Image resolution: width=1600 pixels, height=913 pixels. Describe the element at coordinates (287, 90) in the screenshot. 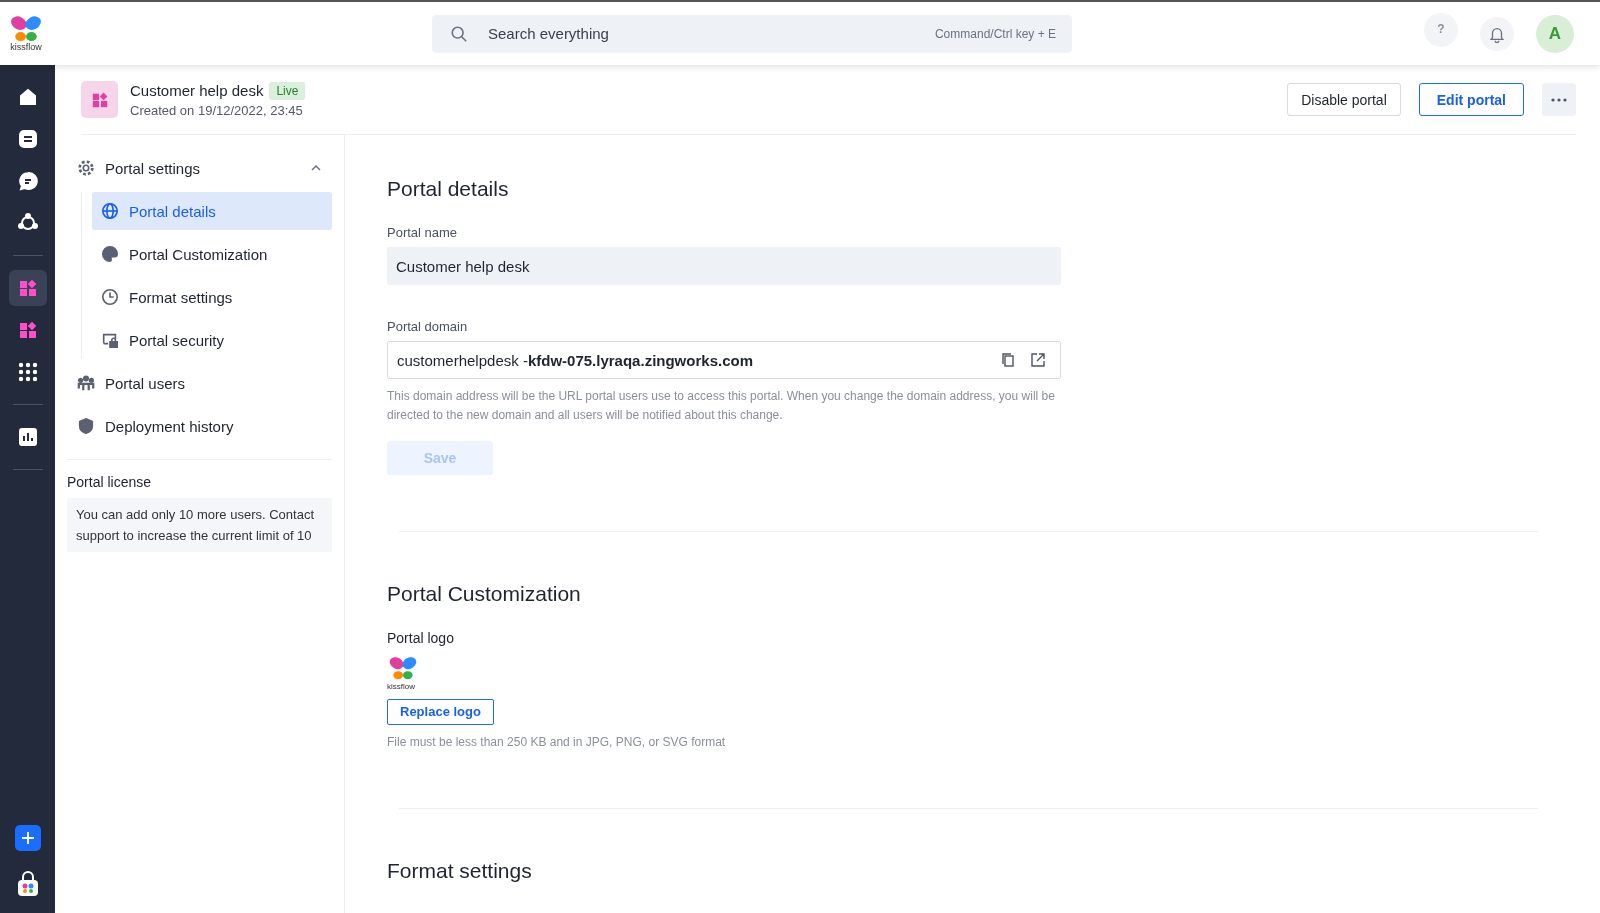

I see `status-badge: Live` at that location.